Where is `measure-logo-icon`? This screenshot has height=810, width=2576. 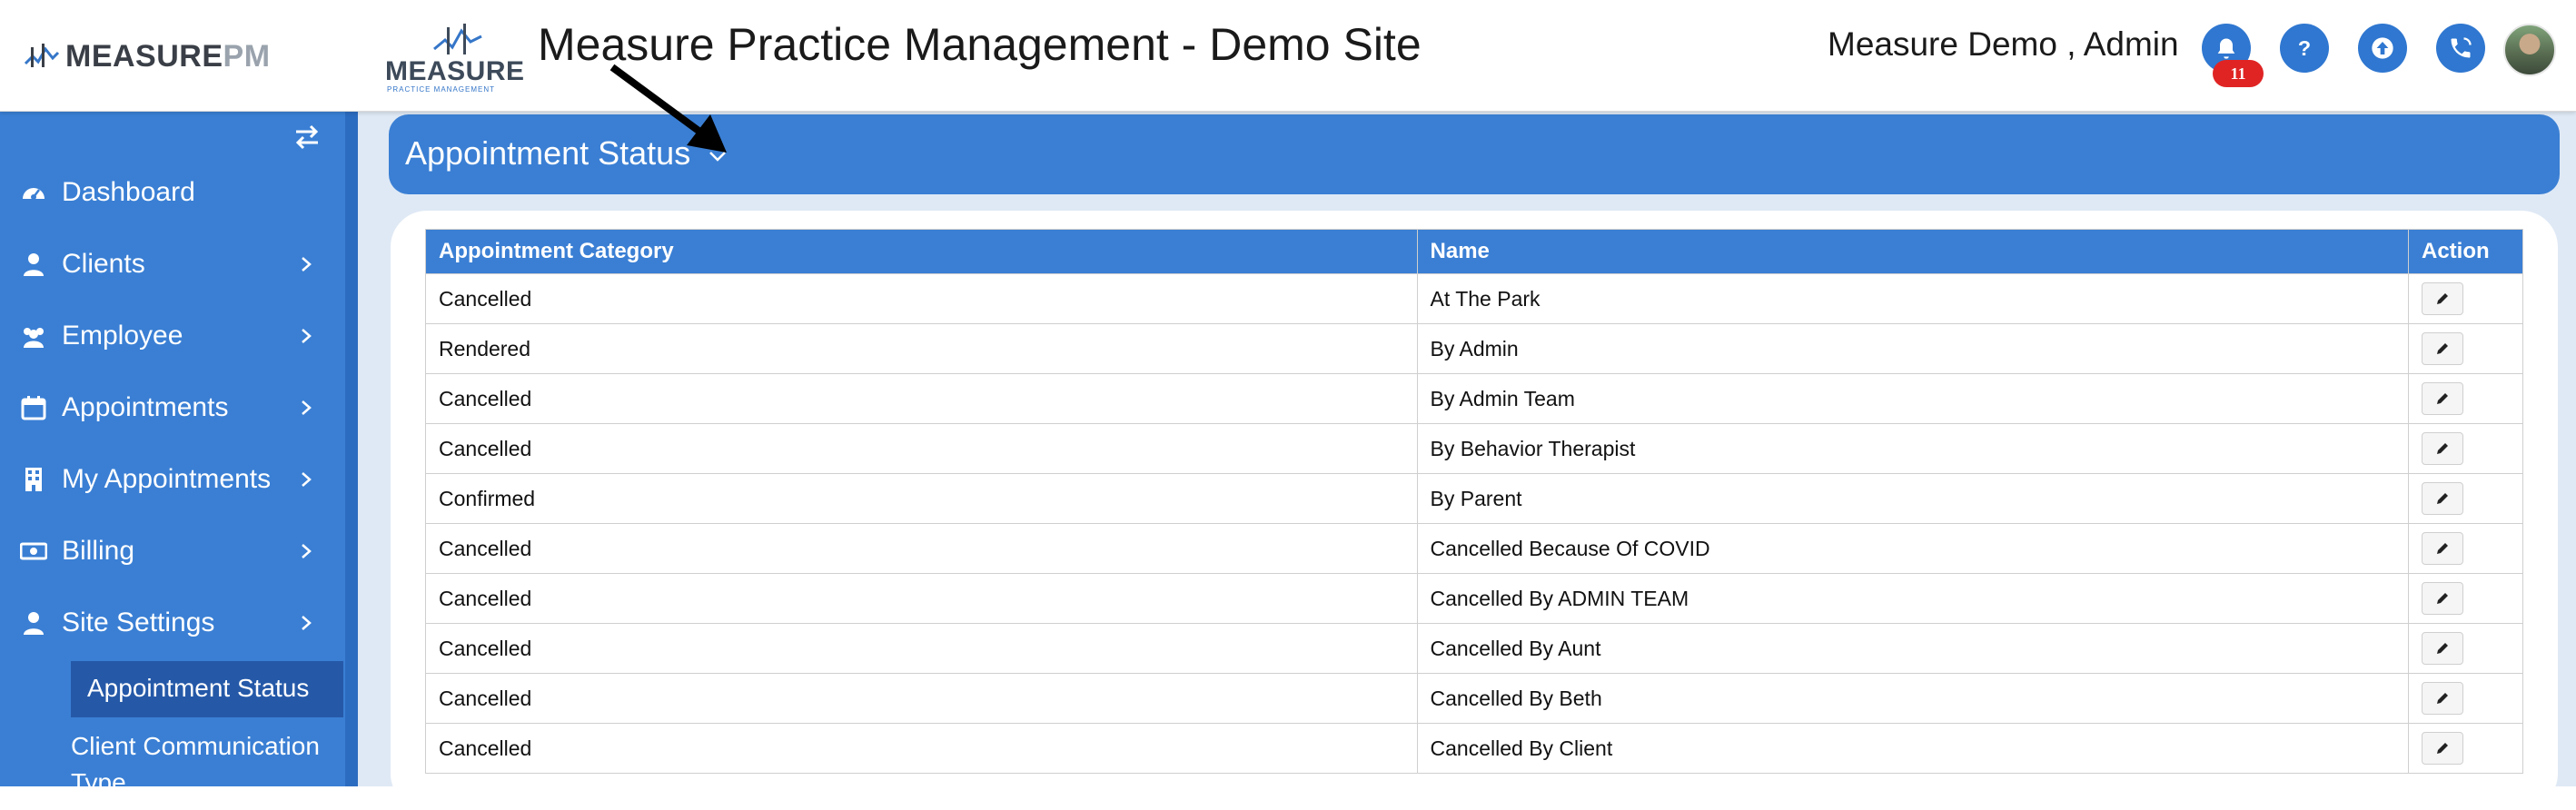
measure-logo-icon is located at coordinates (42, 55).